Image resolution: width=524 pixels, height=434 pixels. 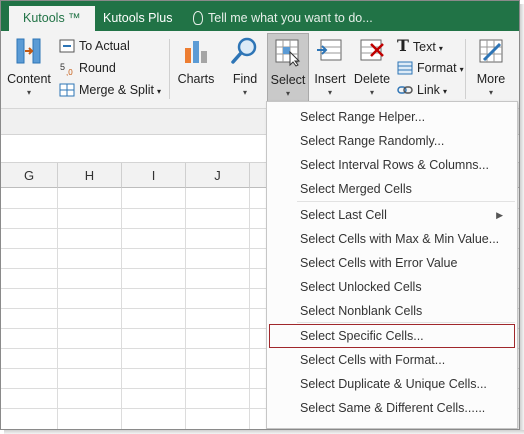 I want to click on to-actual-label: To Actual, so click(x=104, y=46).